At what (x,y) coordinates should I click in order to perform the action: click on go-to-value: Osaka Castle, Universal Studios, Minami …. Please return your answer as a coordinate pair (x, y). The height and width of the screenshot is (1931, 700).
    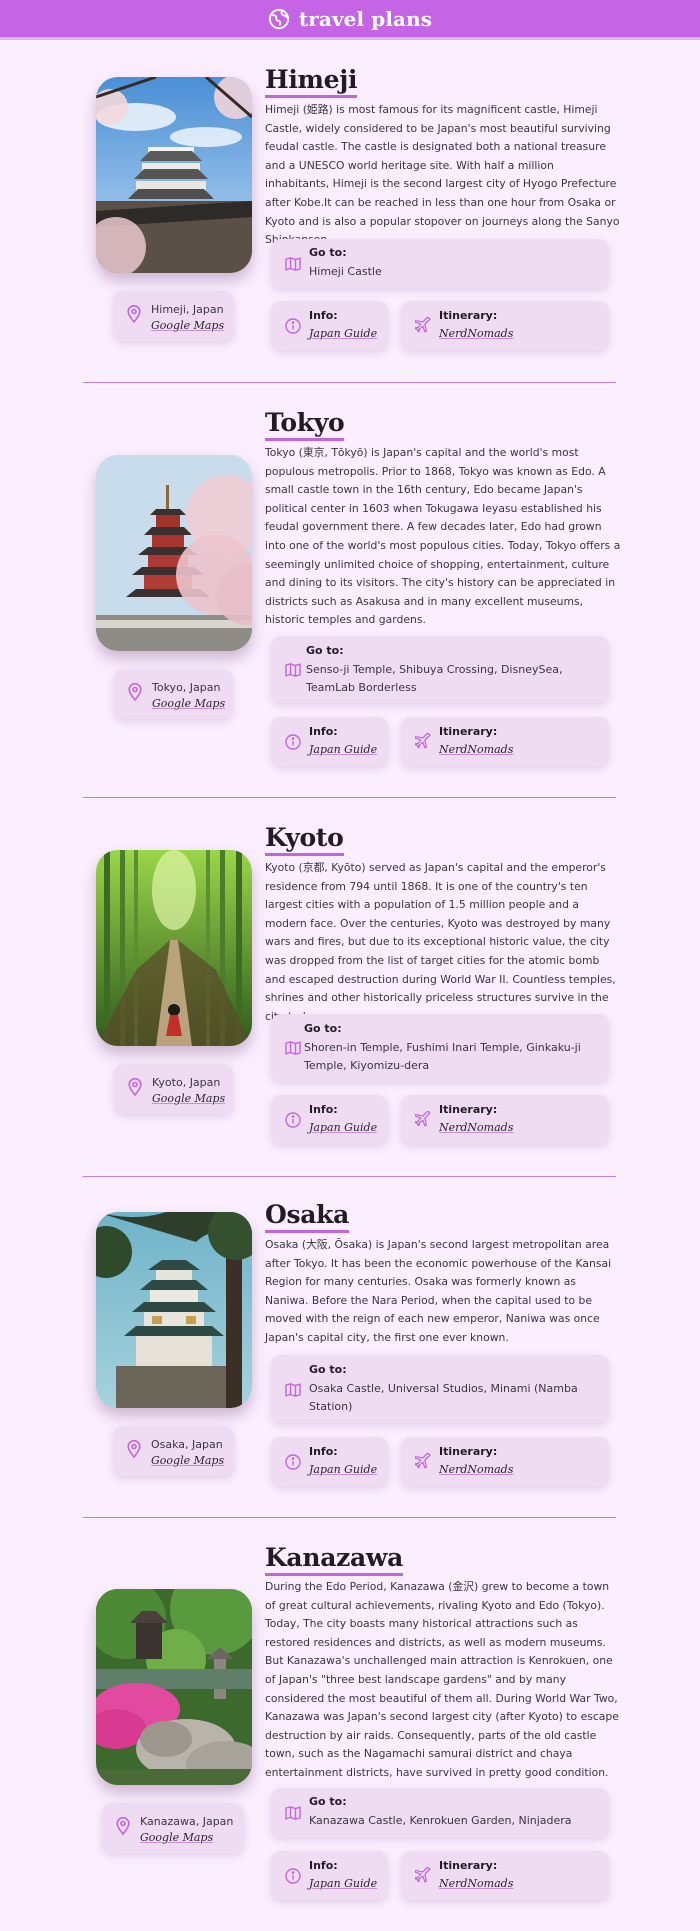
    Looking at the image, I should click on (443, 1397).